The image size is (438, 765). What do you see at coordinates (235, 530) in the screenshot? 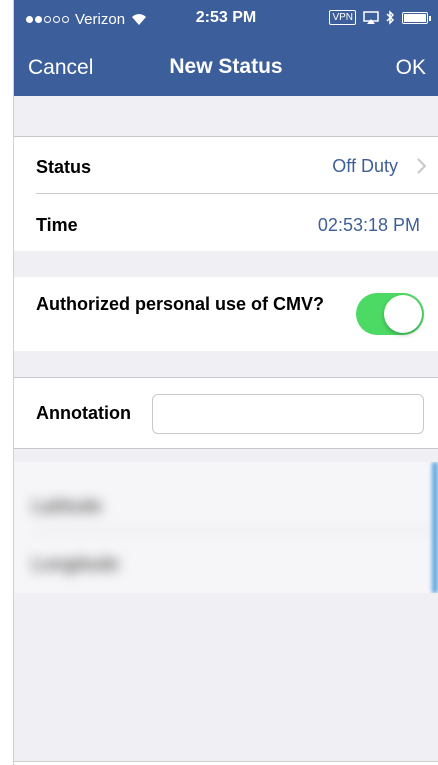
I see `blurred-separator` at bounding box center [235, 530].